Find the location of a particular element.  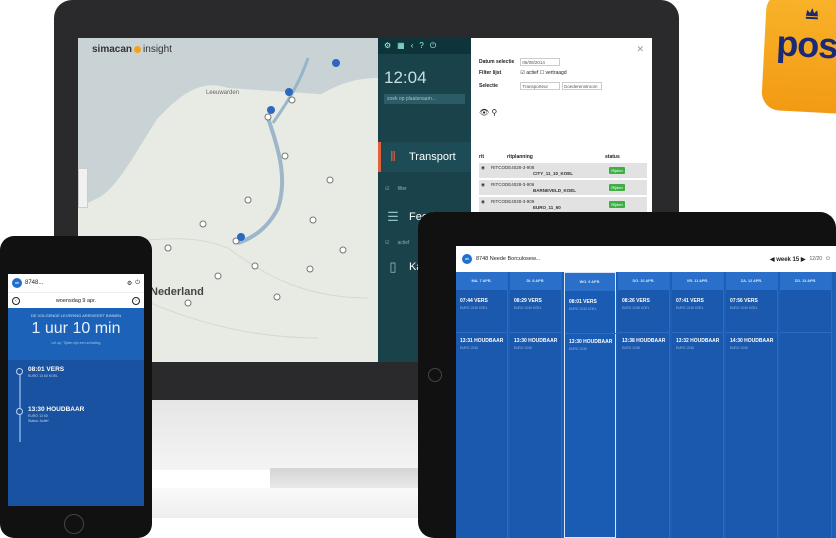

prev-day-icon: ‹ is located at coordinates (16, 300).